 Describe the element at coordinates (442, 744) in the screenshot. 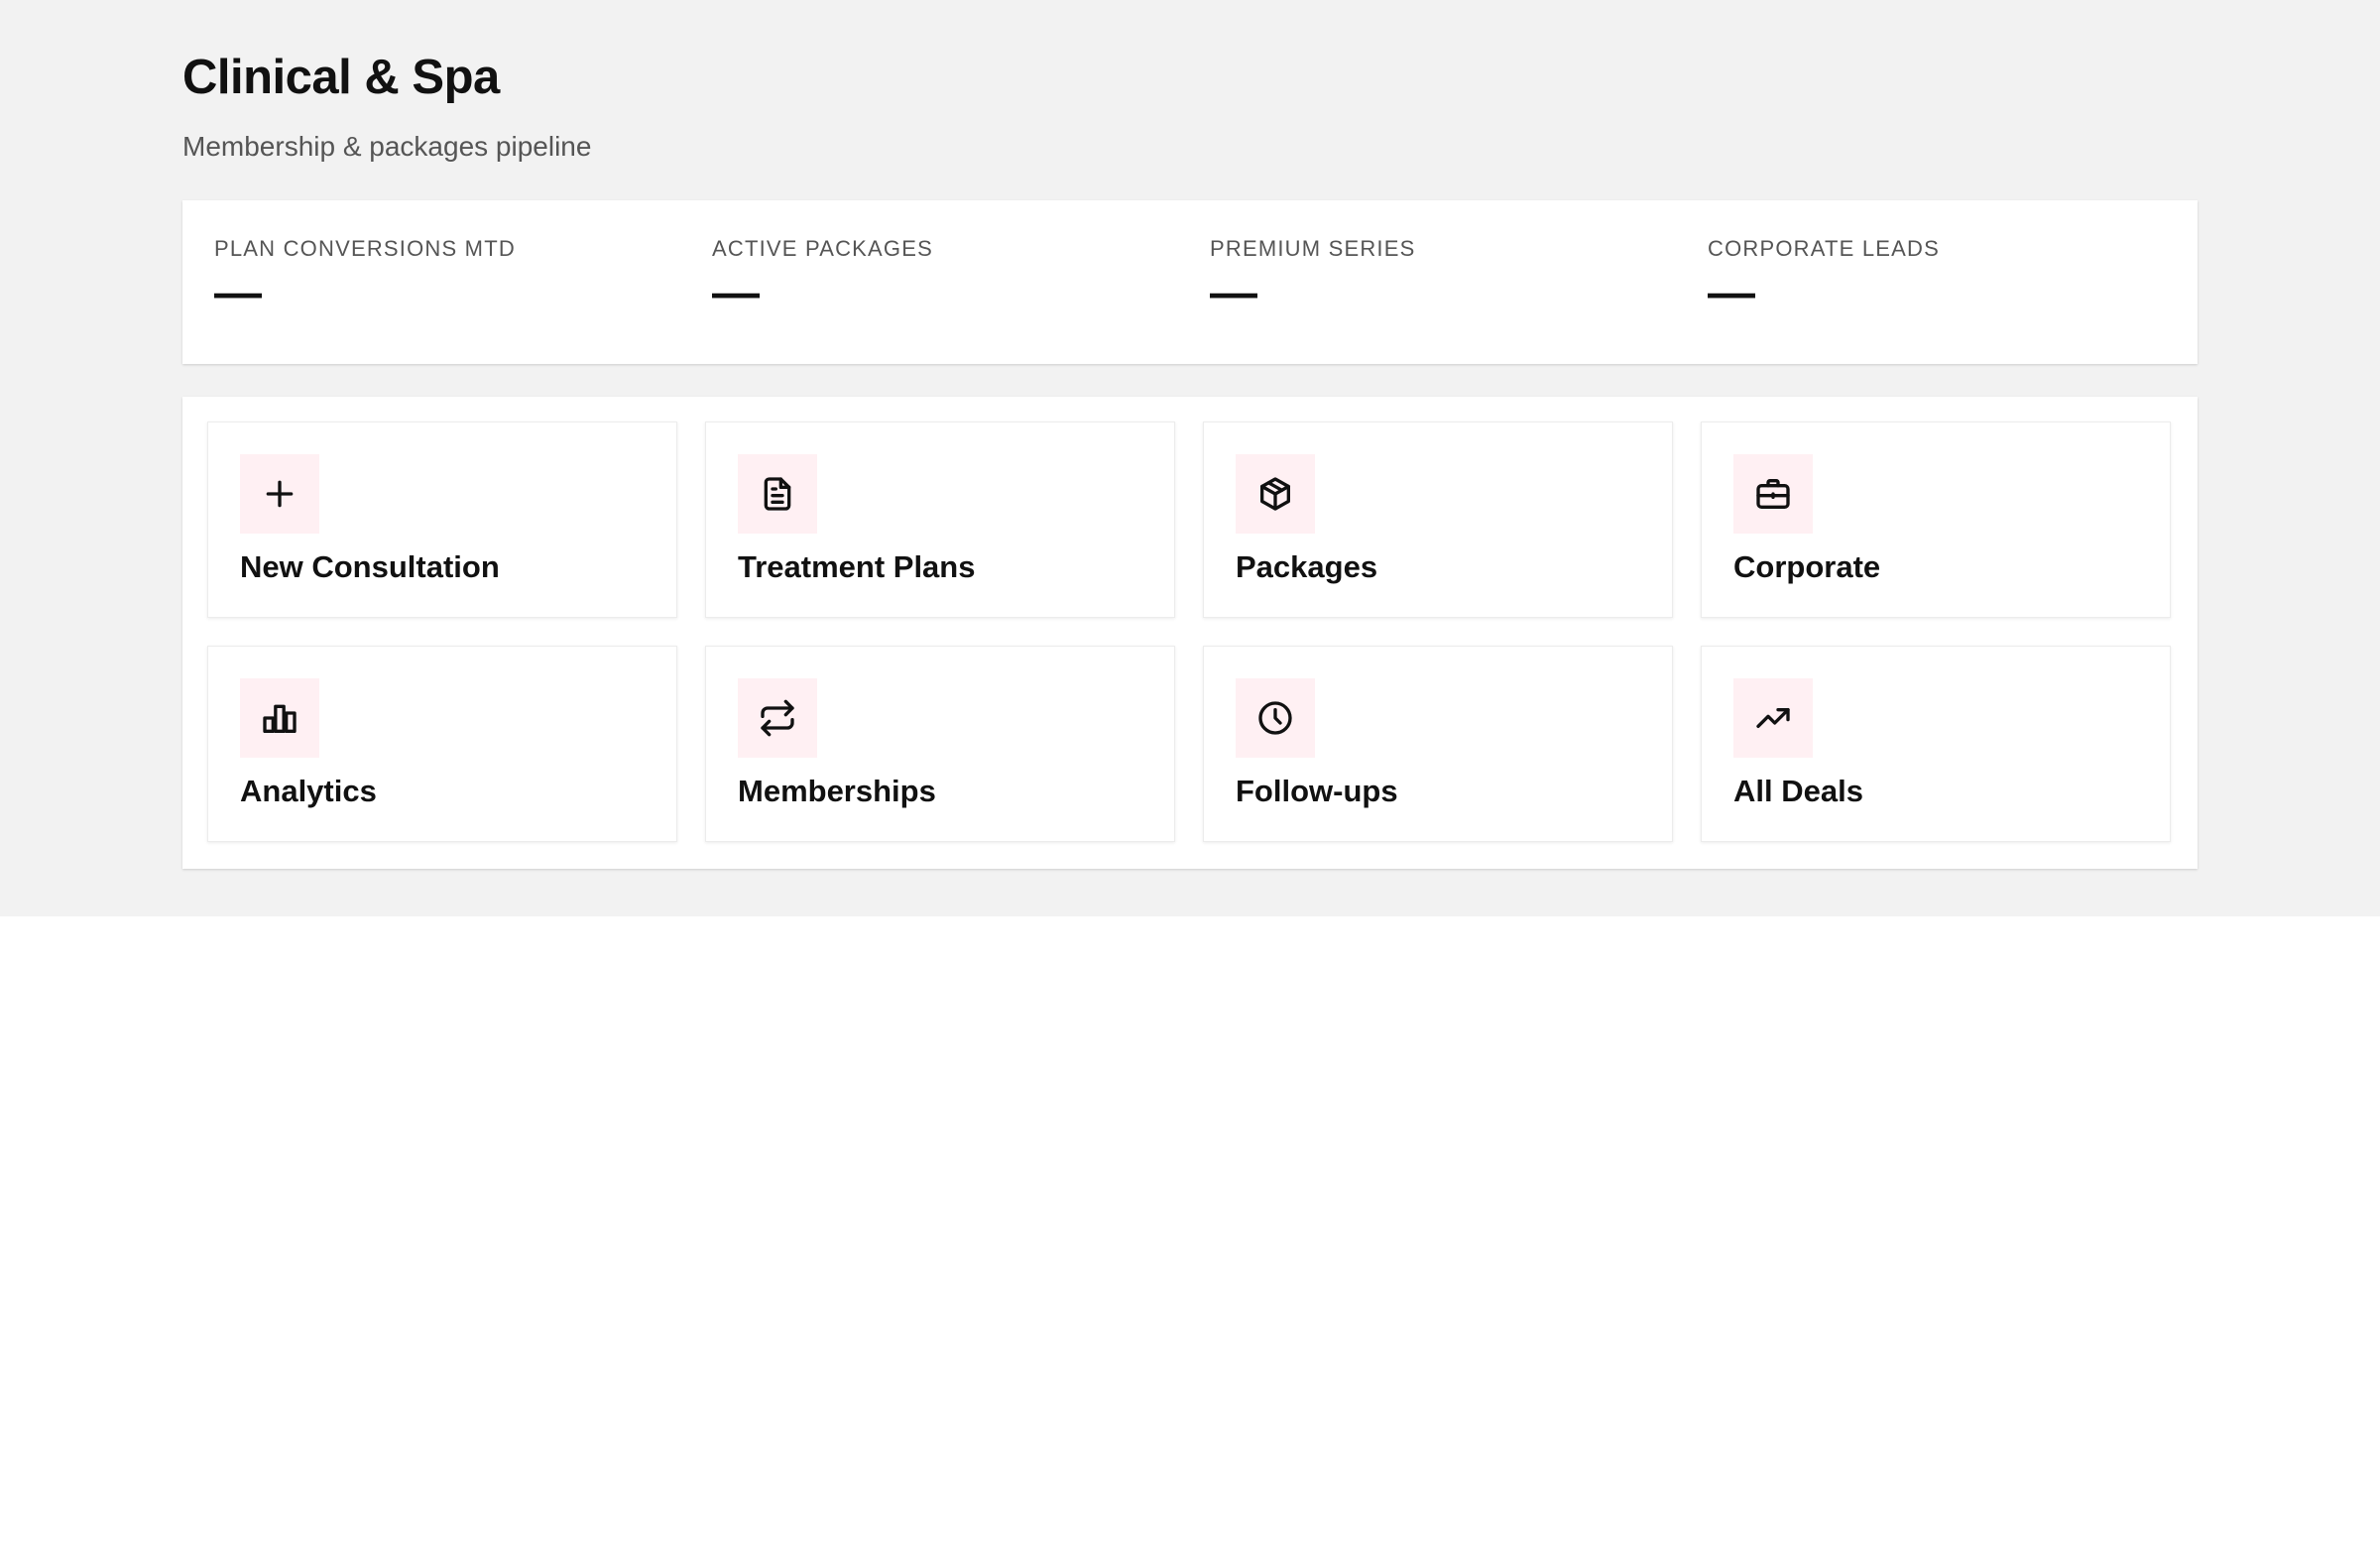

I see `action-analytics: Analytics` at that location.